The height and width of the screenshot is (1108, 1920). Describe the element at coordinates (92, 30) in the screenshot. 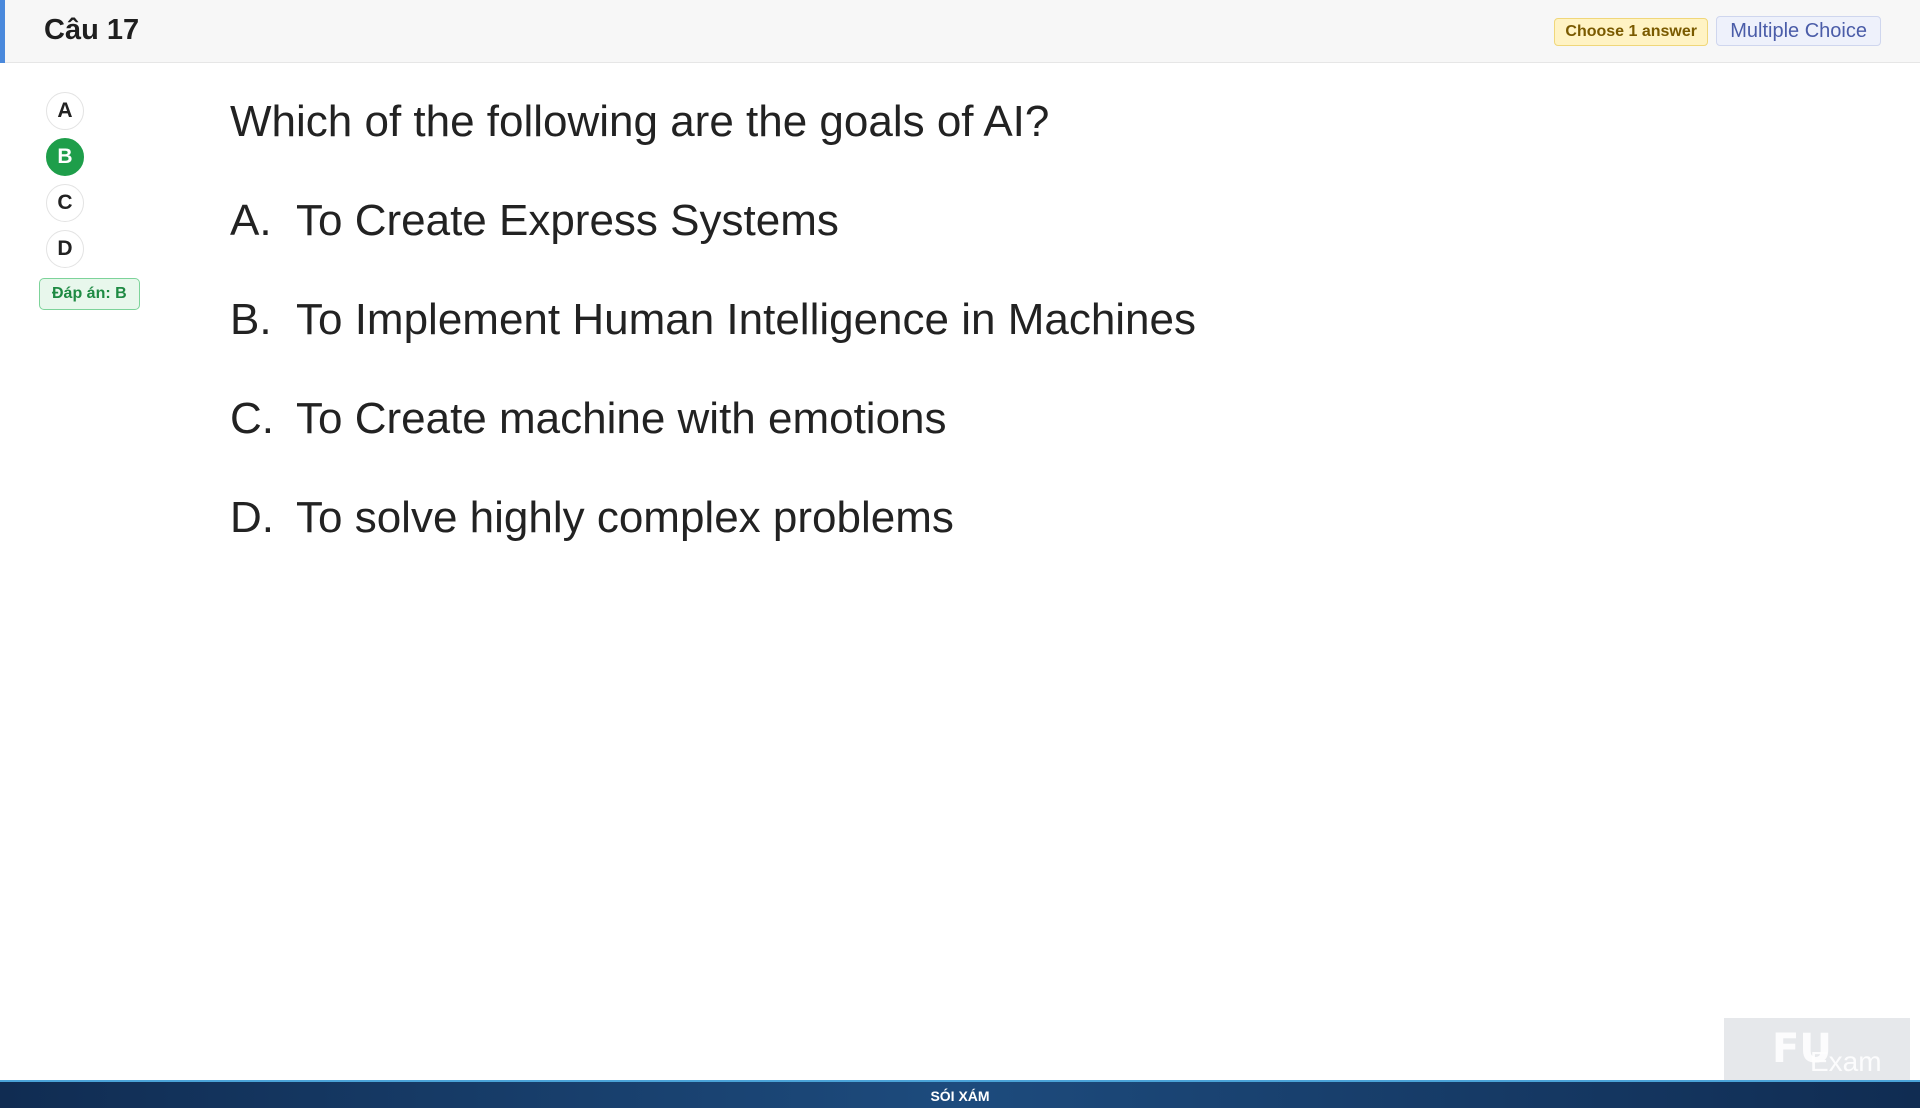

I see `question-number: Câu 17` at that location.